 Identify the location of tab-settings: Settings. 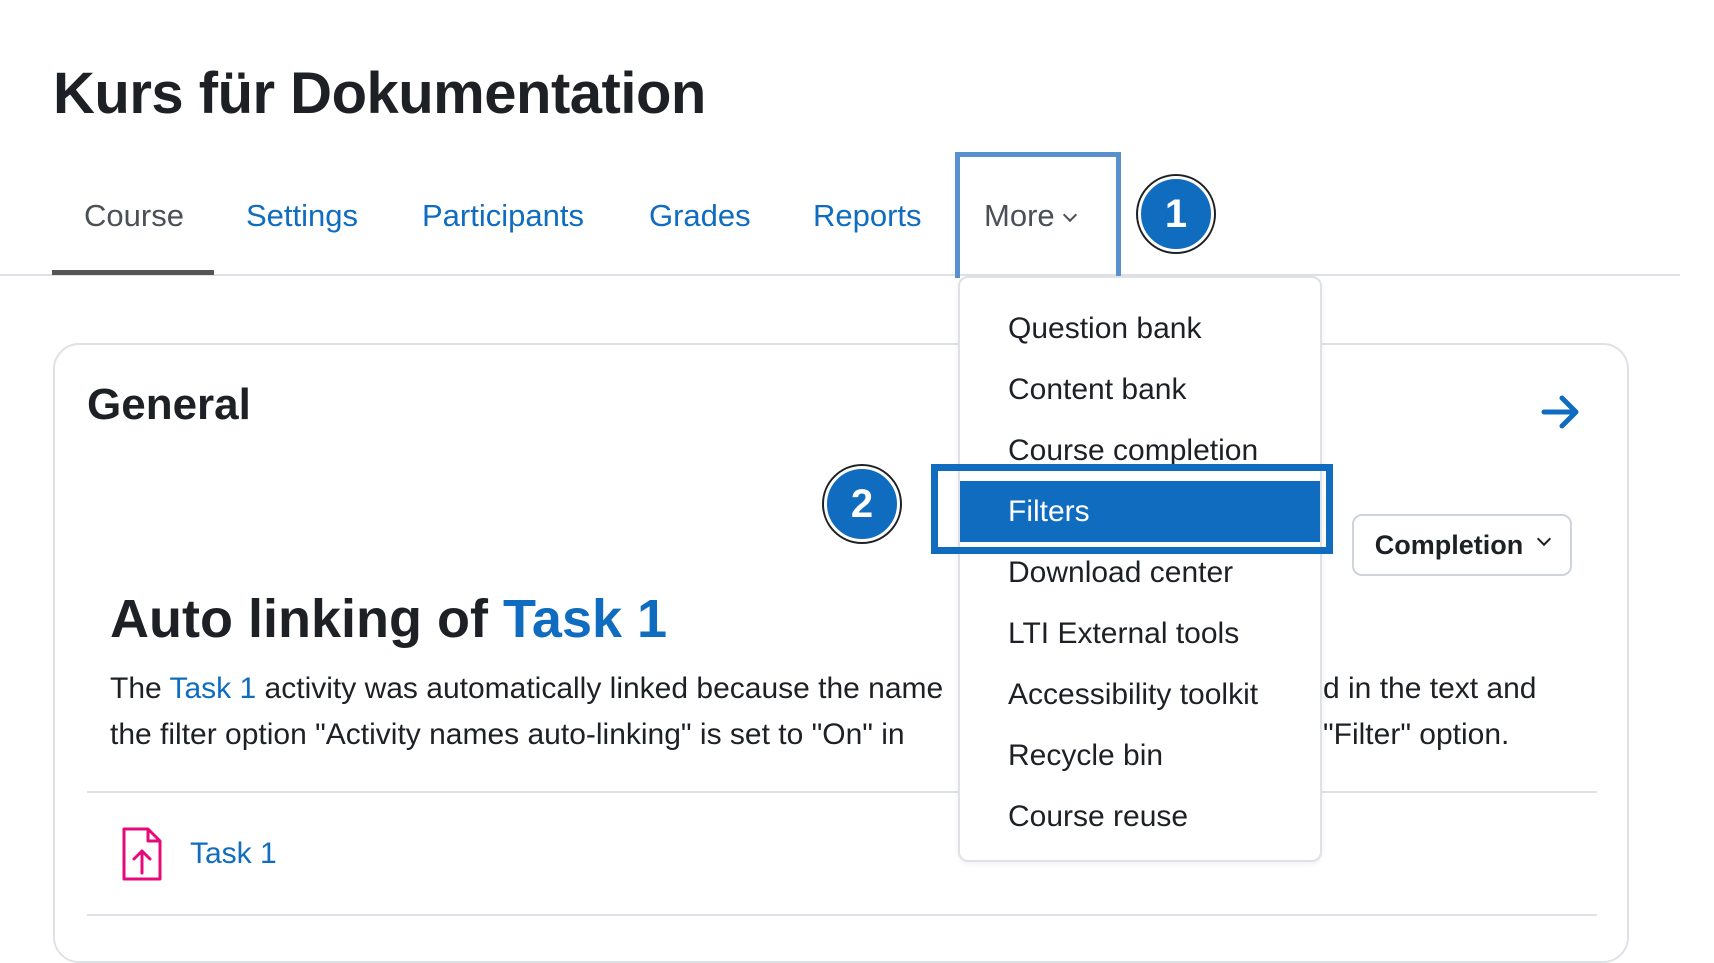
(302, 216).